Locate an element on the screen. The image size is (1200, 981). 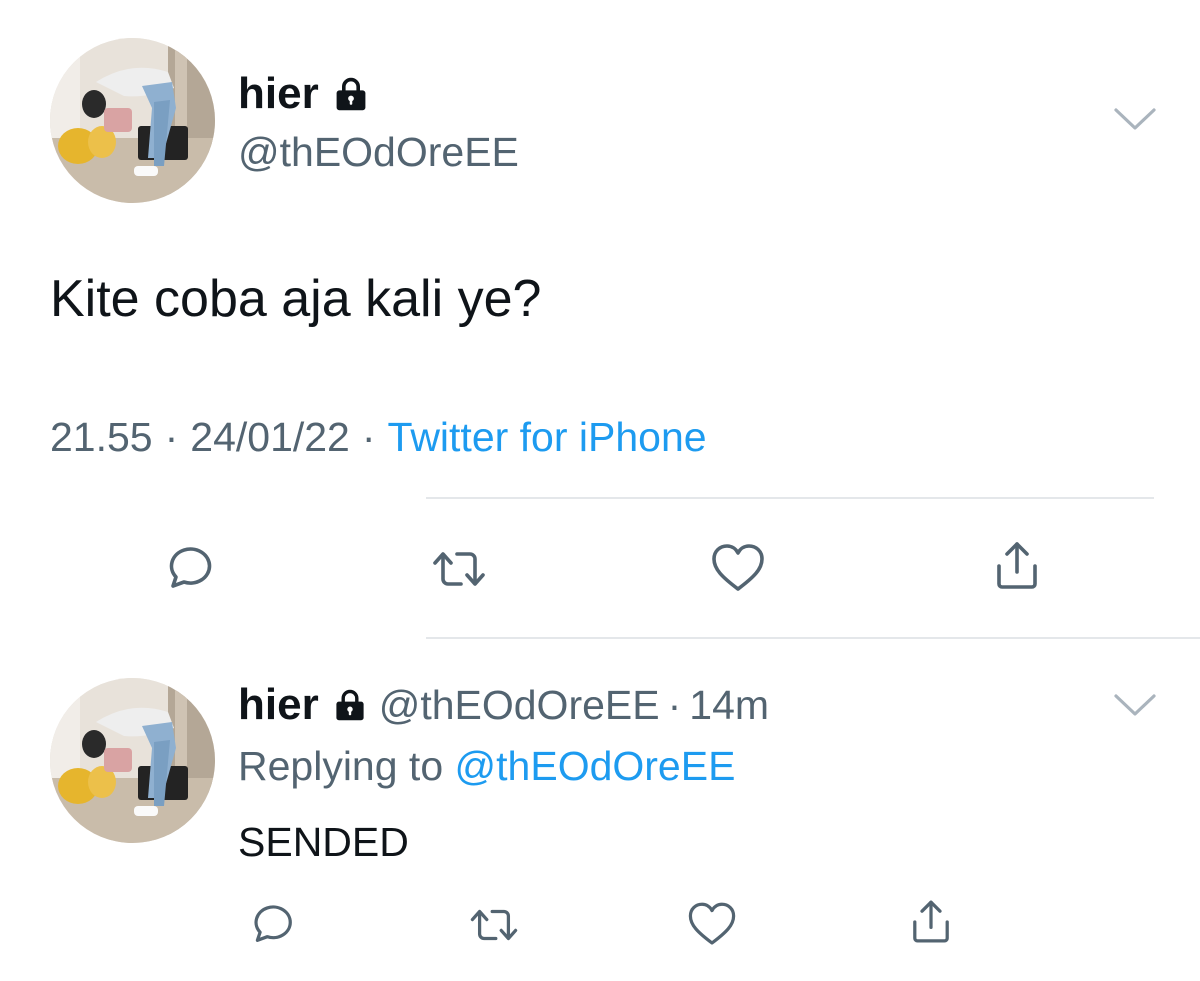
tweet-text: SENDED is located at coordinates (323, 842).